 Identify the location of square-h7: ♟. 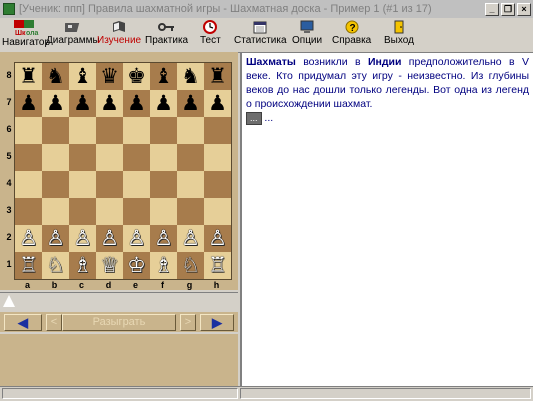
(217, 103).